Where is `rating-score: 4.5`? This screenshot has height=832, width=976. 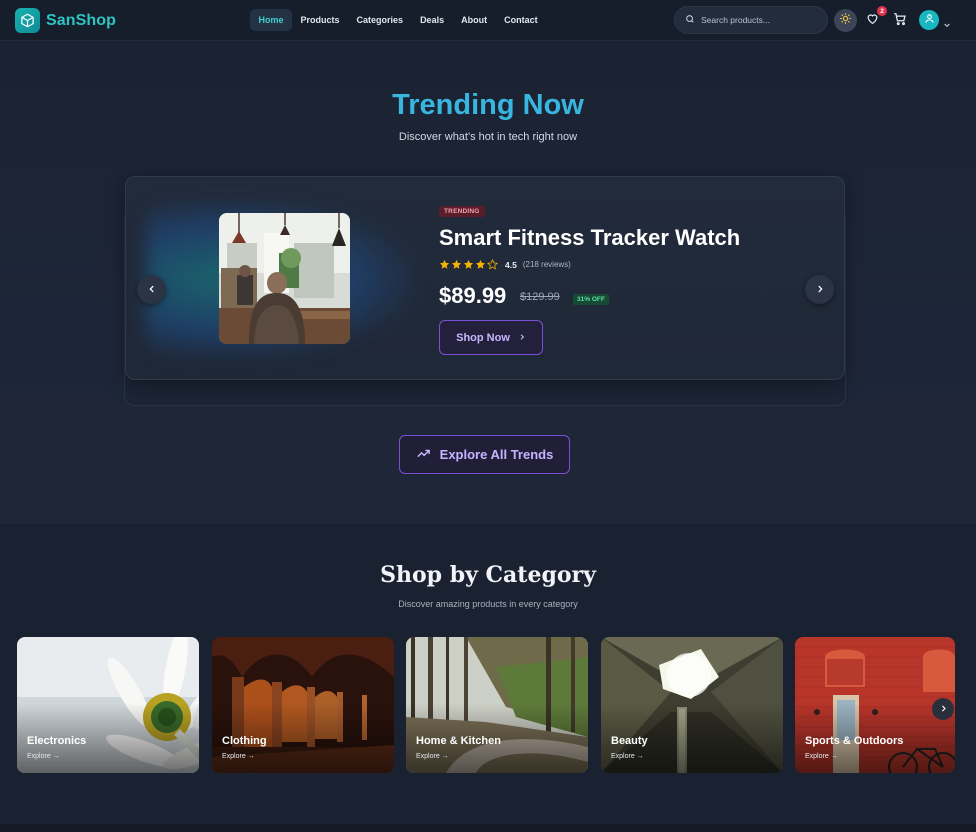
rating-score: 4.5 is located at coordinates (511, 264).